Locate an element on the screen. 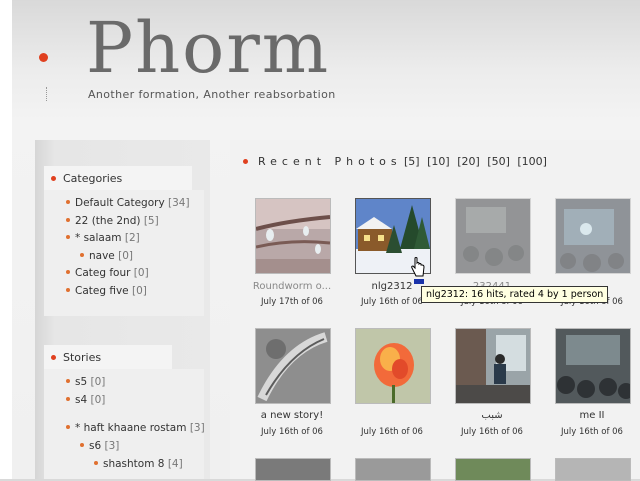  story-item: s6 [3] is located at coordinates (99, 446).